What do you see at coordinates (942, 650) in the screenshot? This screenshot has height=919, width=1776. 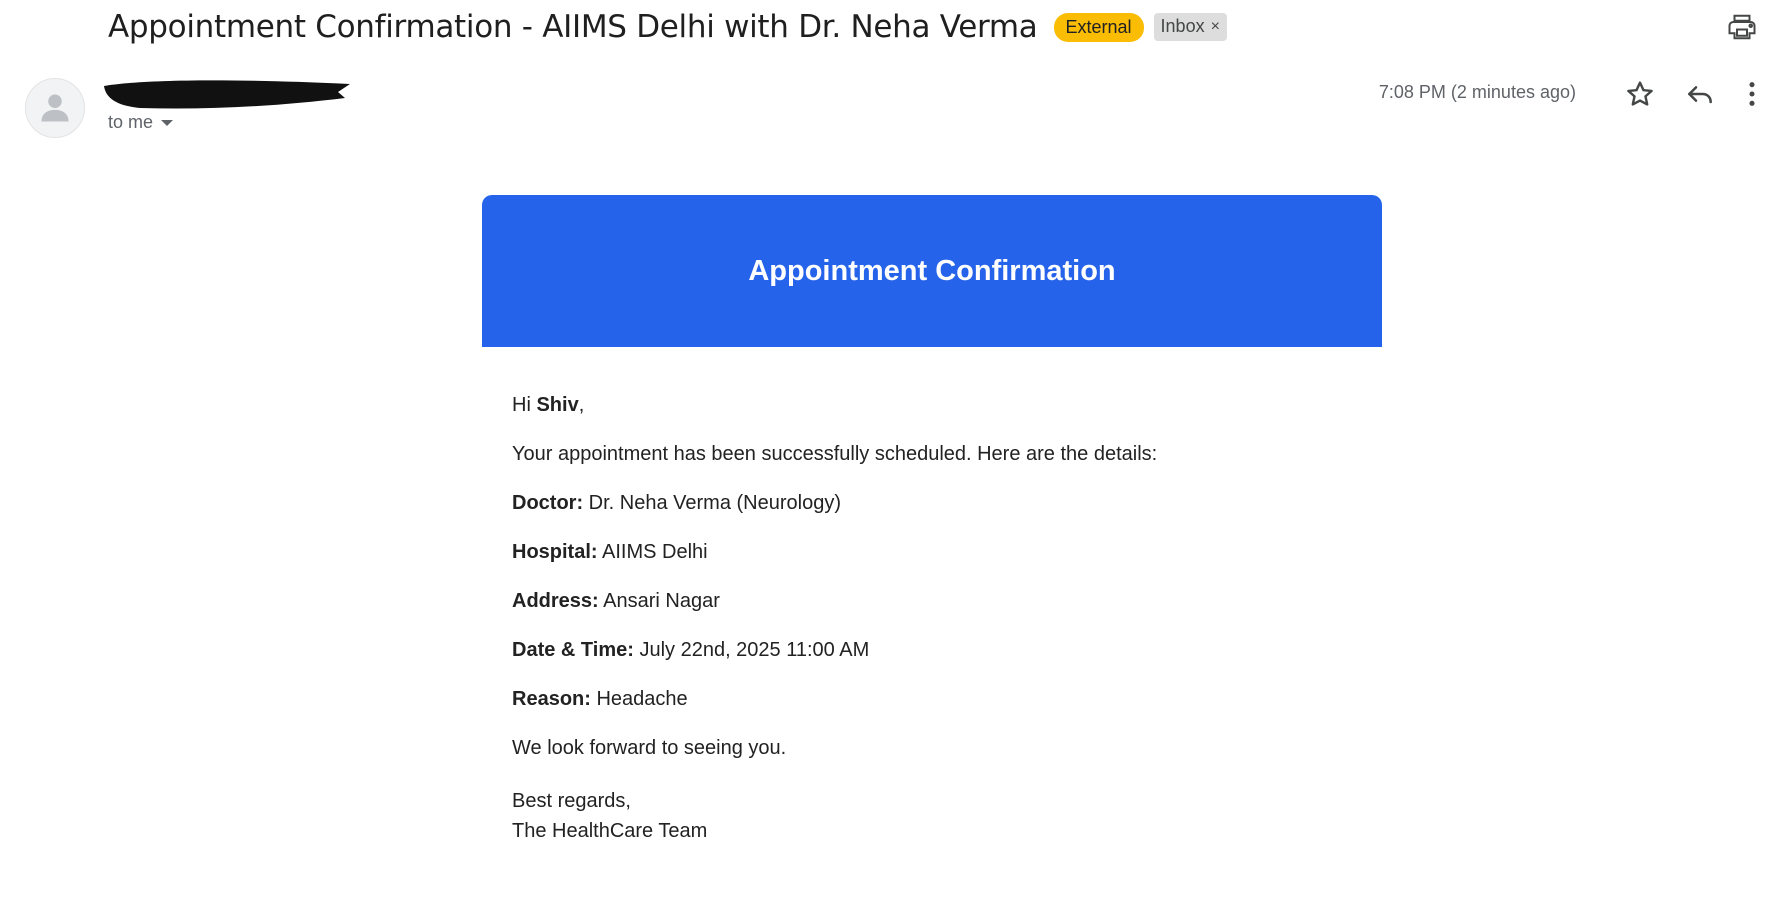 I see `detail-date-time: Date & Time: July 22nd, 2025 11:00 AM` at bounding box center [942, 650].